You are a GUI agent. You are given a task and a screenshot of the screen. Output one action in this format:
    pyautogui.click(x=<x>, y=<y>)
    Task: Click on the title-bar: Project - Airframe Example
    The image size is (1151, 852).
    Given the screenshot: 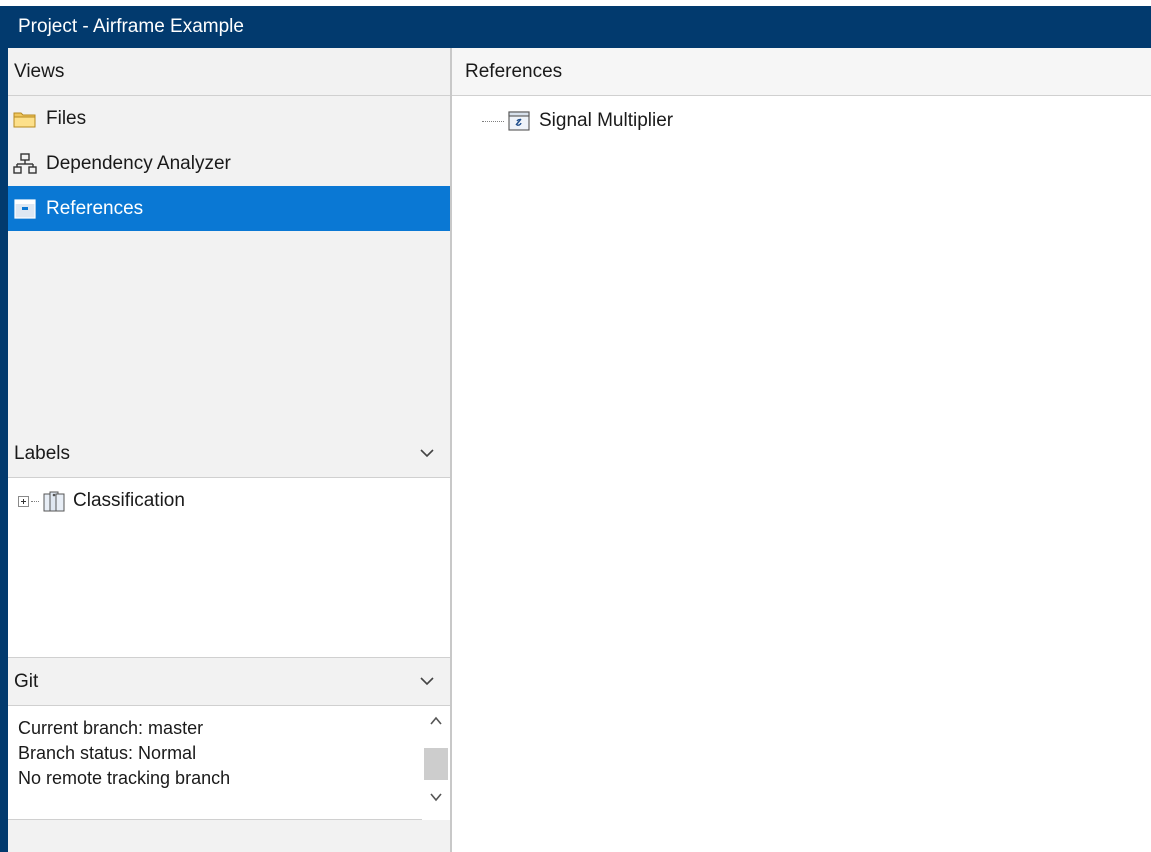 What is the action you would take?
    pyautogui.click(x=579, y=27)
    